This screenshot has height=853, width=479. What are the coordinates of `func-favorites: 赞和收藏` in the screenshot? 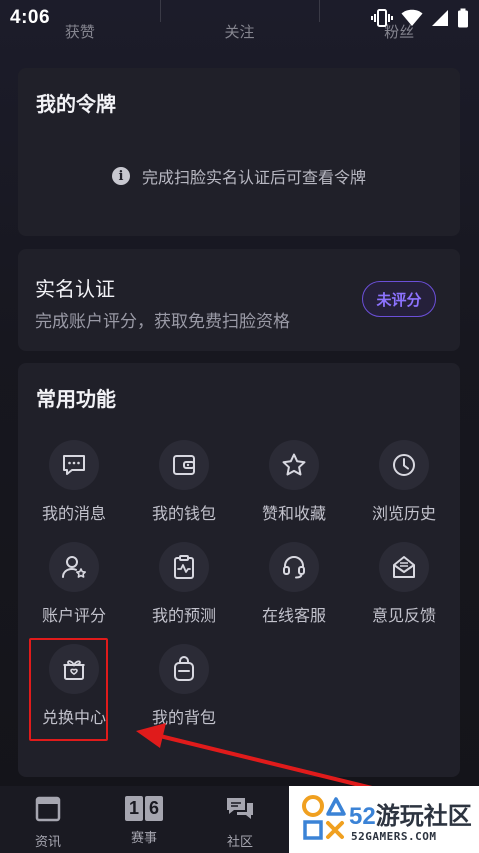 It's located at (294, 485).